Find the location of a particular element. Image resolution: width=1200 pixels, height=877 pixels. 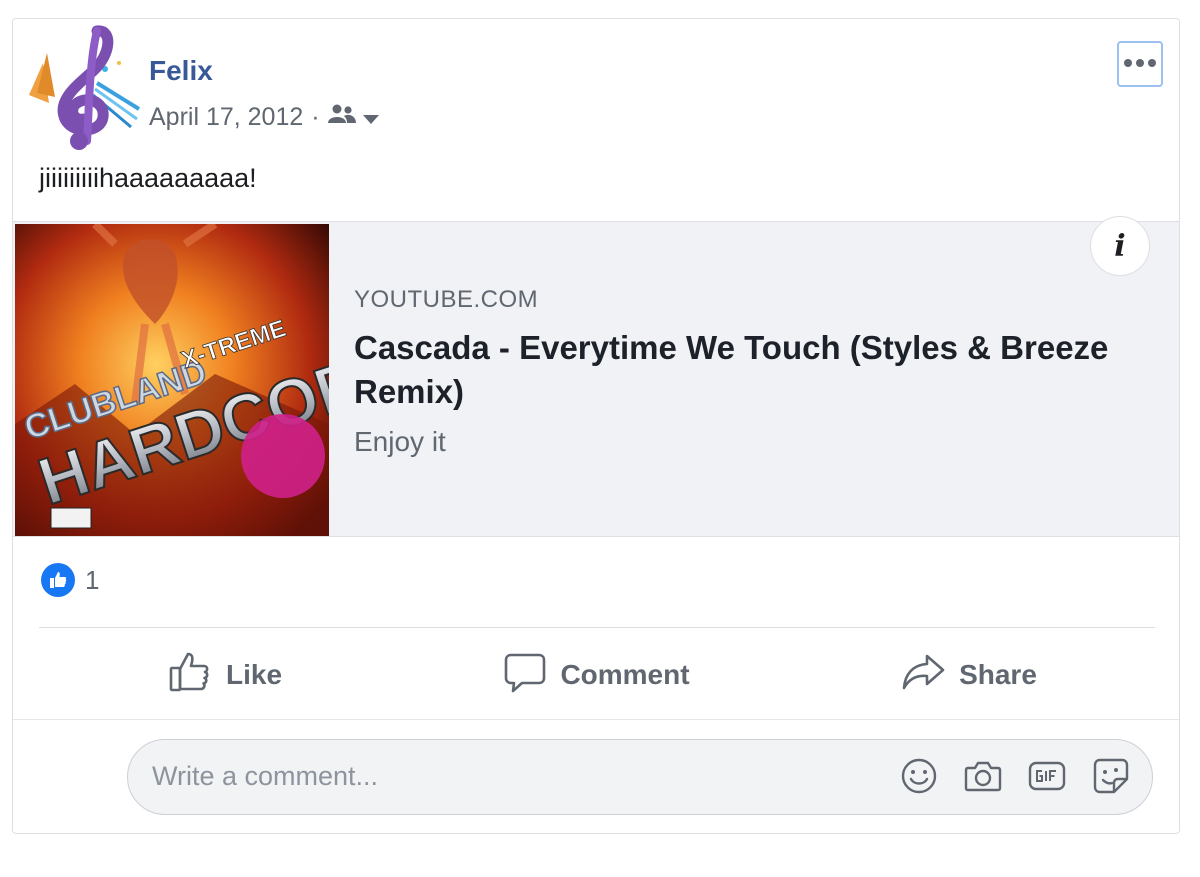

more-options-button is located at coordinates (1140, 64).